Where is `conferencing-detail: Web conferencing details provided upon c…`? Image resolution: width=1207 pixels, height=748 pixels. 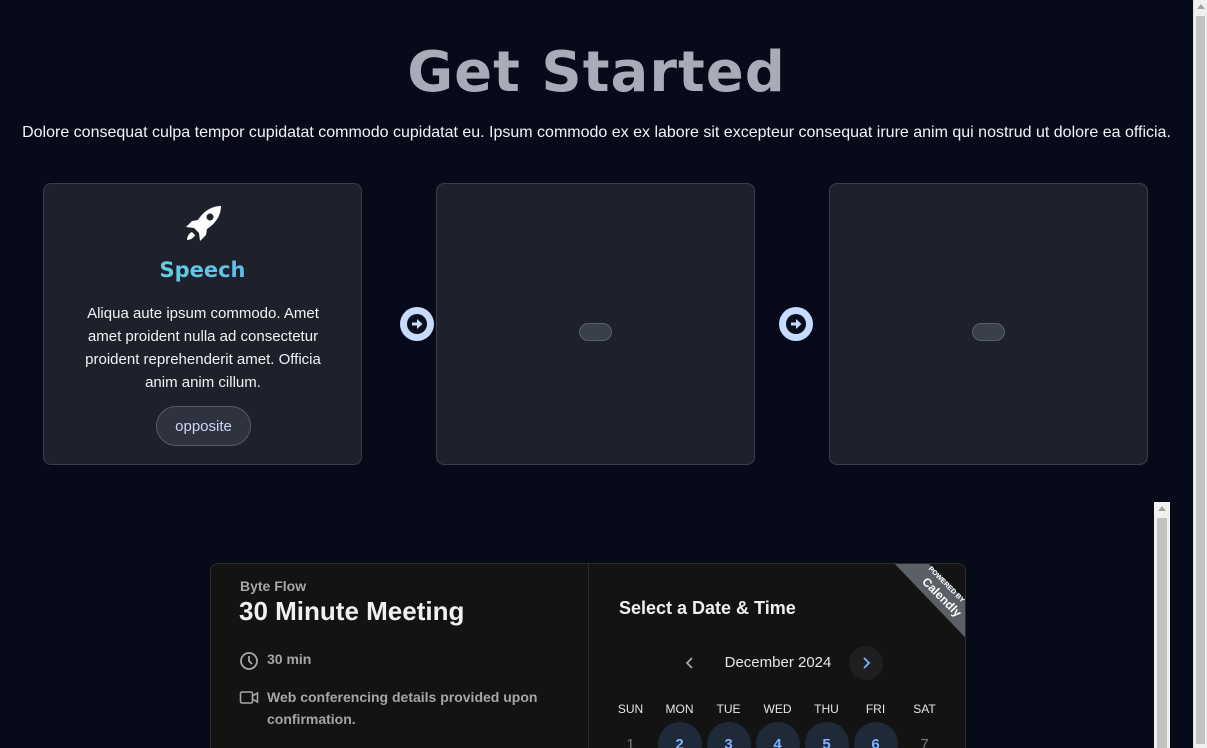
conferencing-detail: Web conferencing details provided upon c… is located at coordinates (399, 708).